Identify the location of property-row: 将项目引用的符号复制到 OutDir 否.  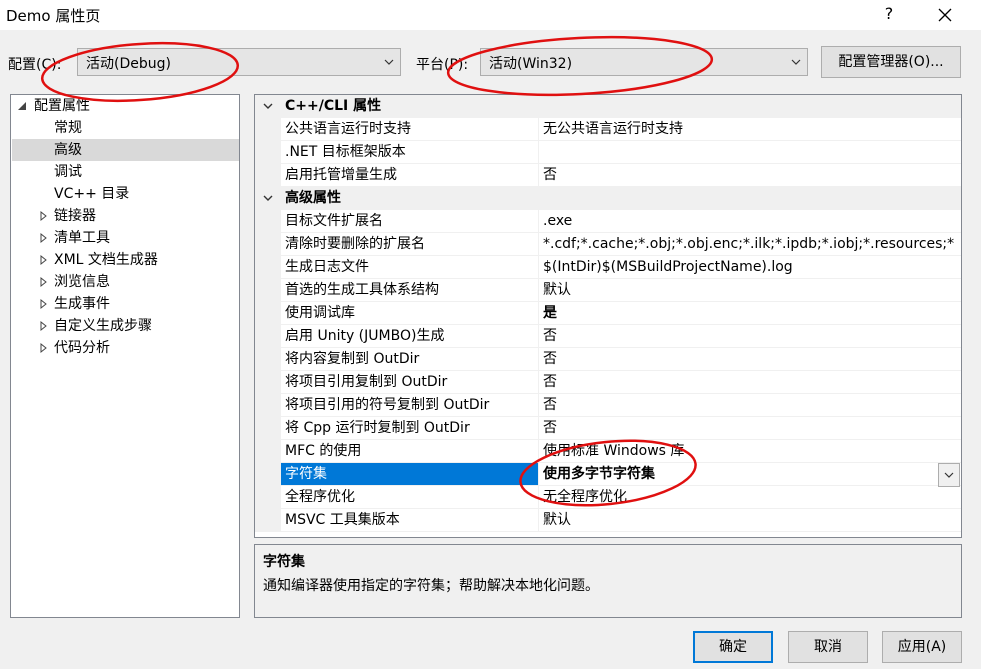
(608, 405).